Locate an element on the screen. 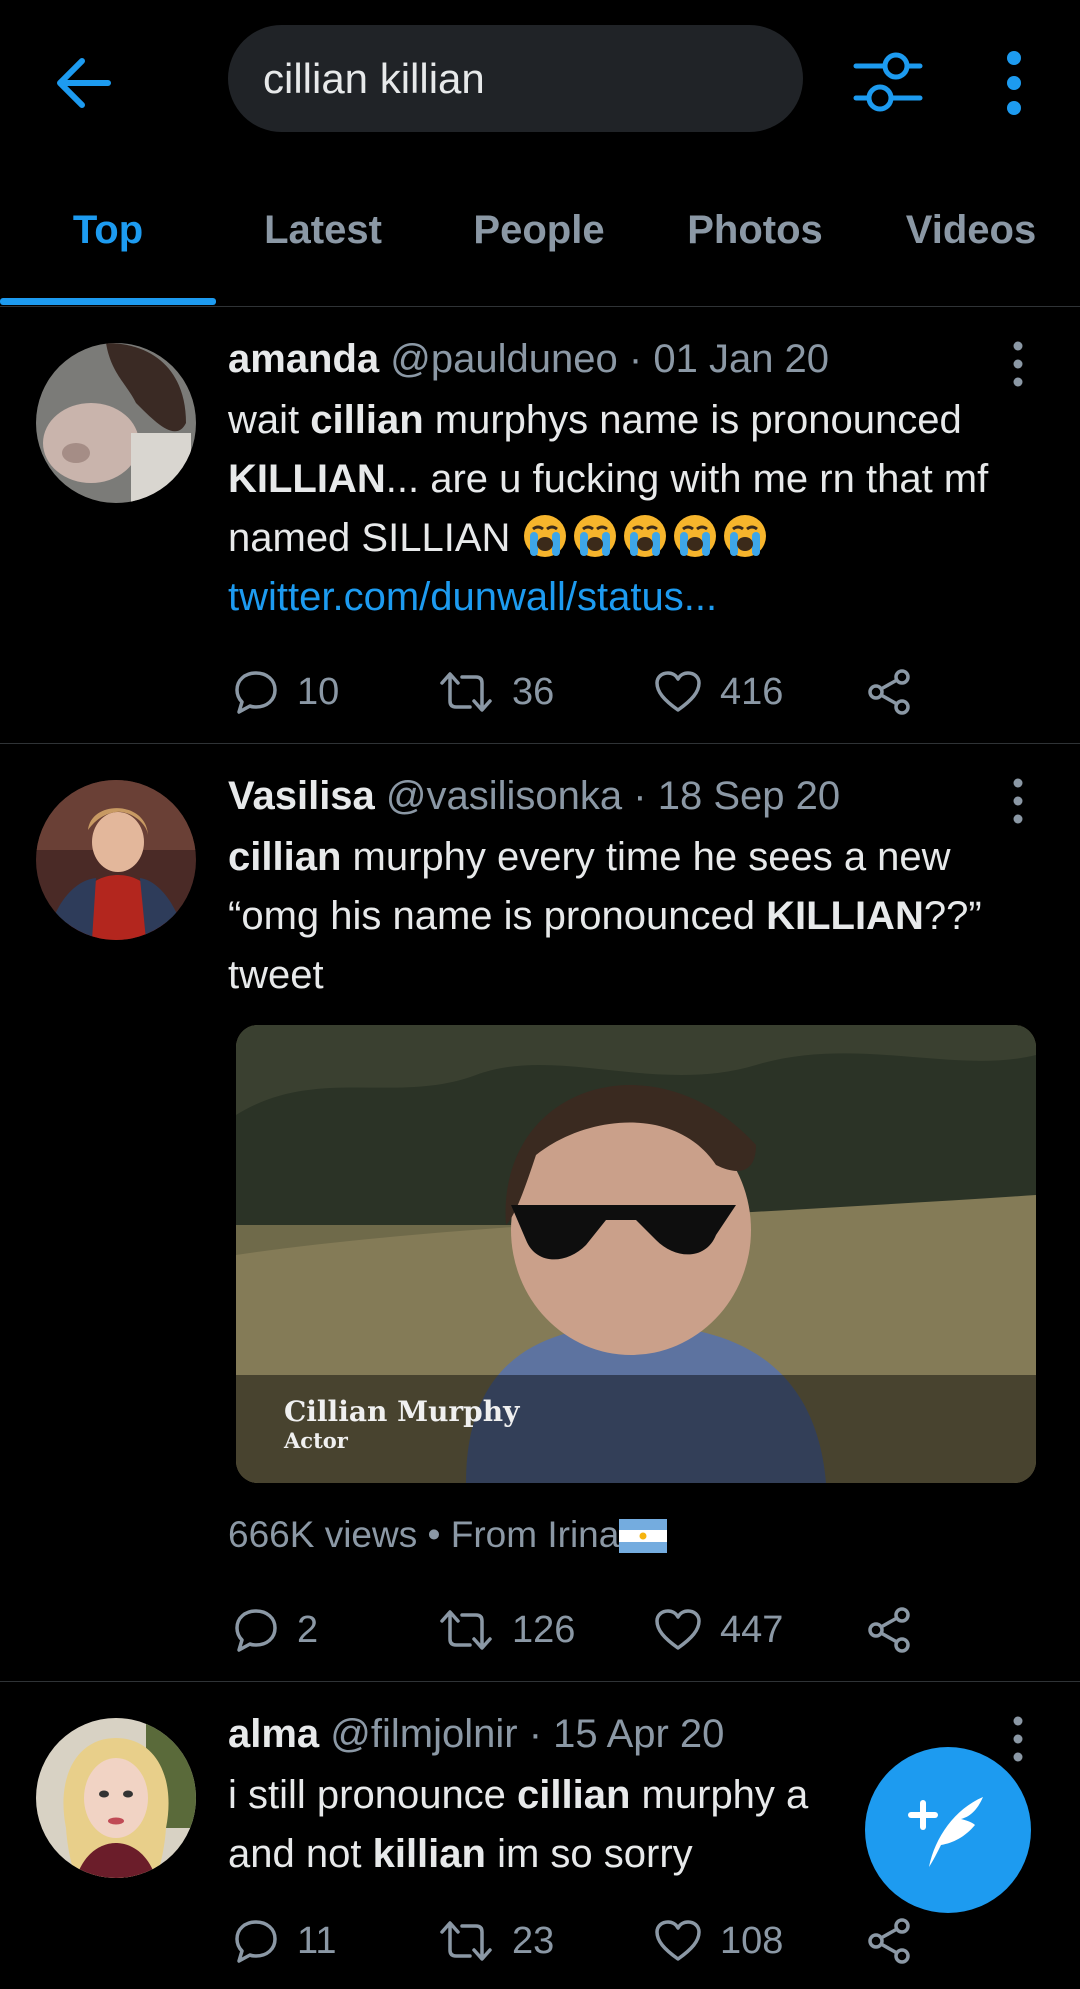  reply-button: 11 is located at coordinates (284, 1941).